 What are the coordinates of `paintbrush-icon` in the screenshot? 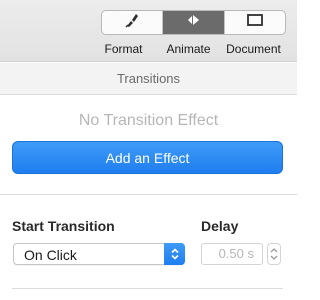 It's located at (132, 22).